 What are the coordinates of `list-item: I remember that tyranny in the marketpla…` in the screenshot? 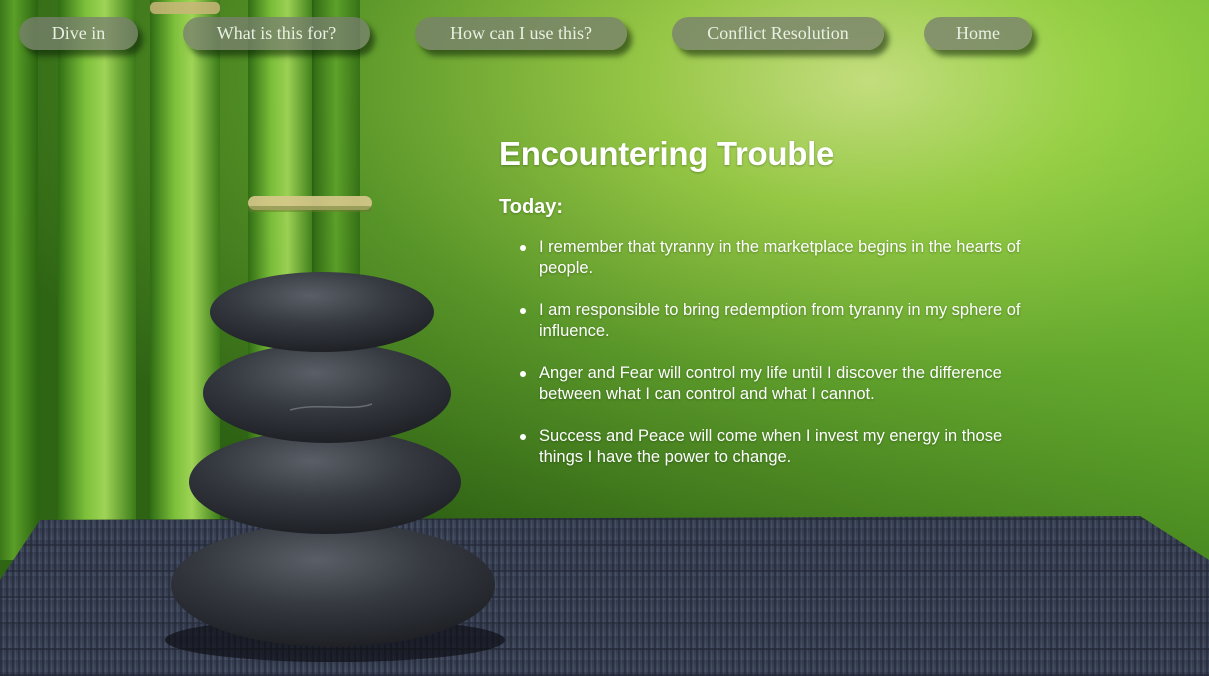 It's located at (771, 258).